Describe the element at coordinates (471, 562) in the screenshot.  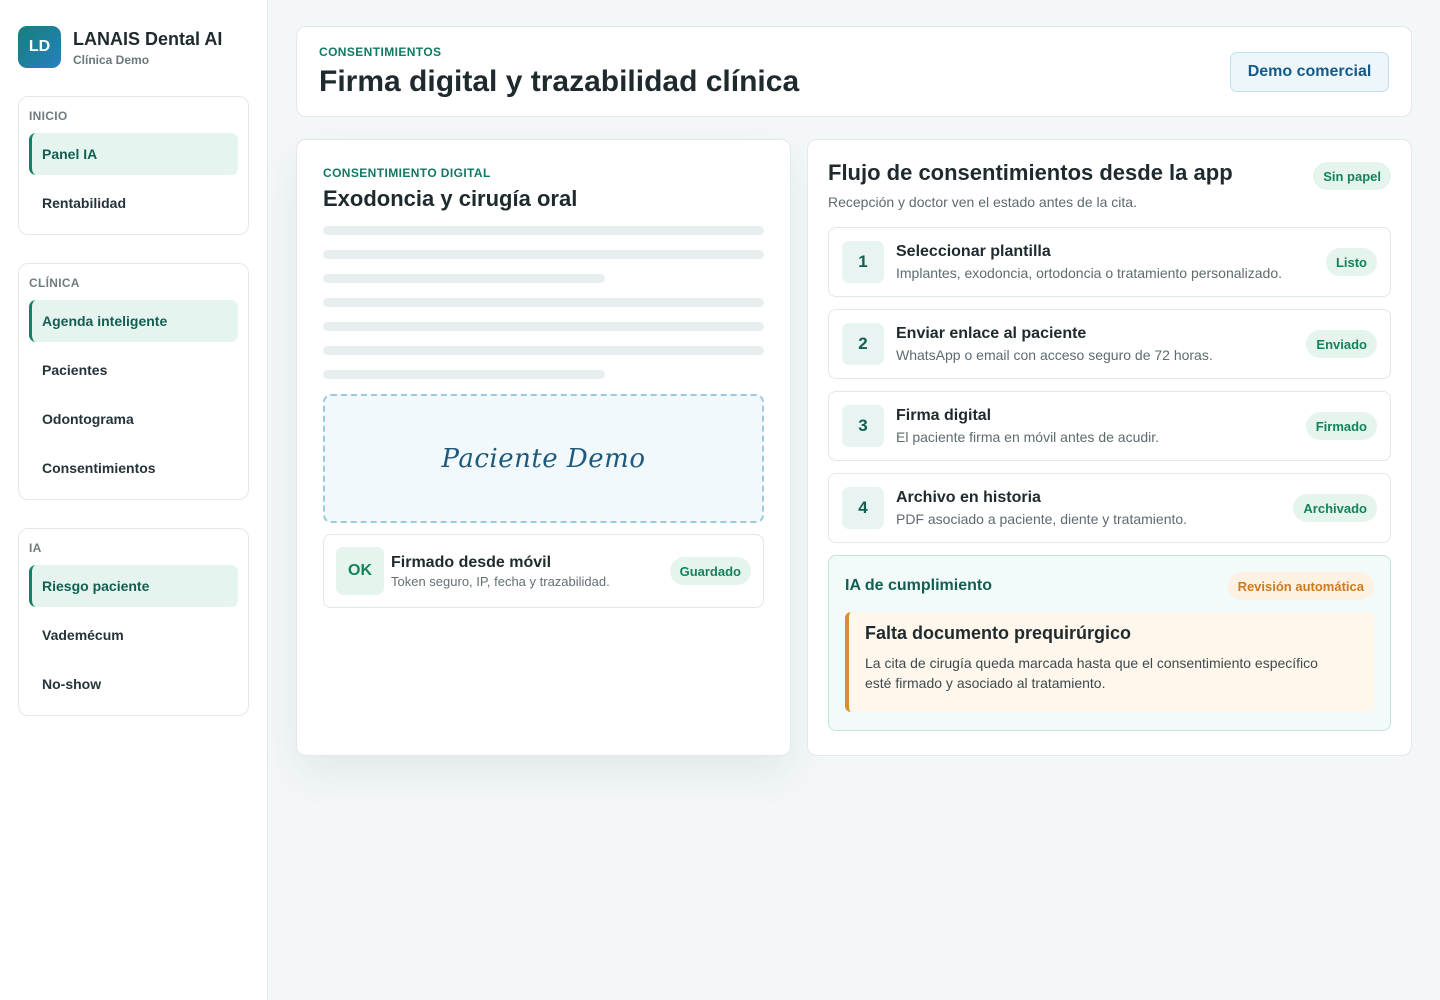
I see `signed-title: Firmado desde móvil` at that location.